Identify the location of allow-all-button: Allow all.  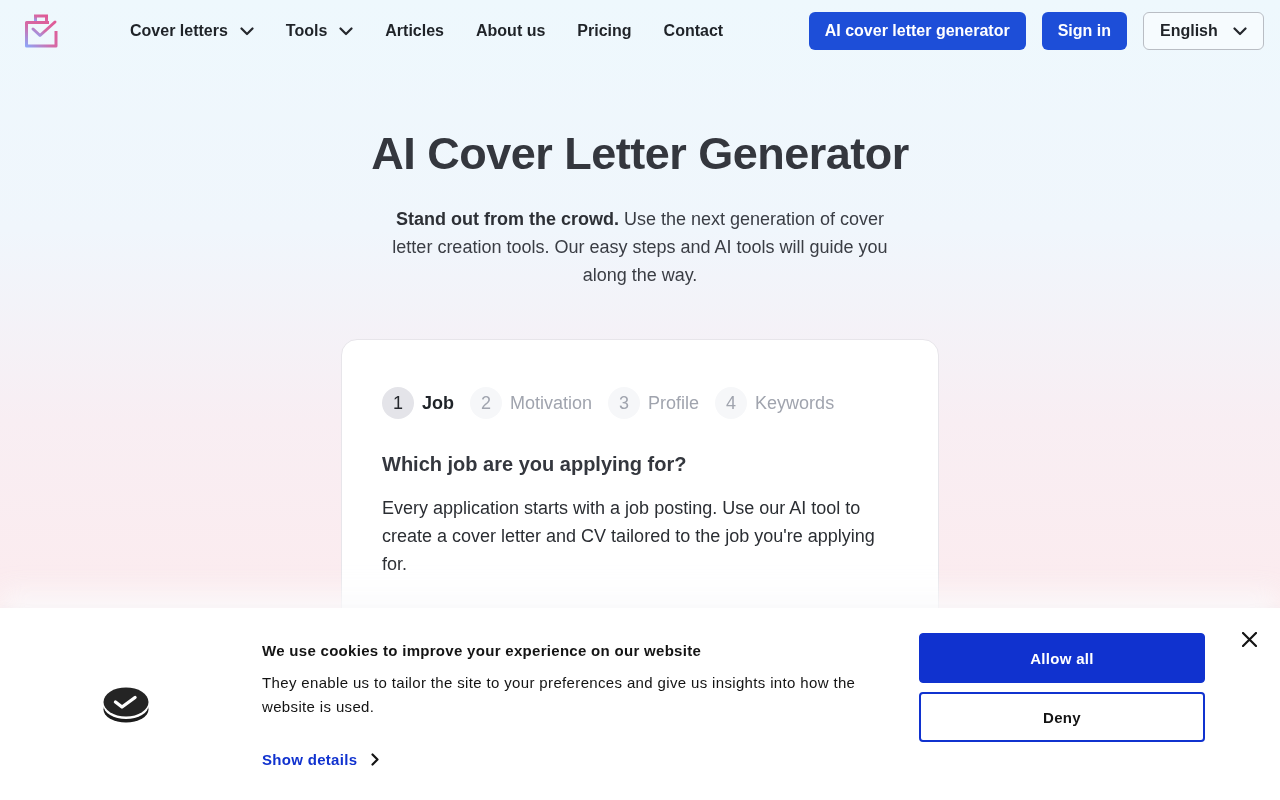
(1062, 658).